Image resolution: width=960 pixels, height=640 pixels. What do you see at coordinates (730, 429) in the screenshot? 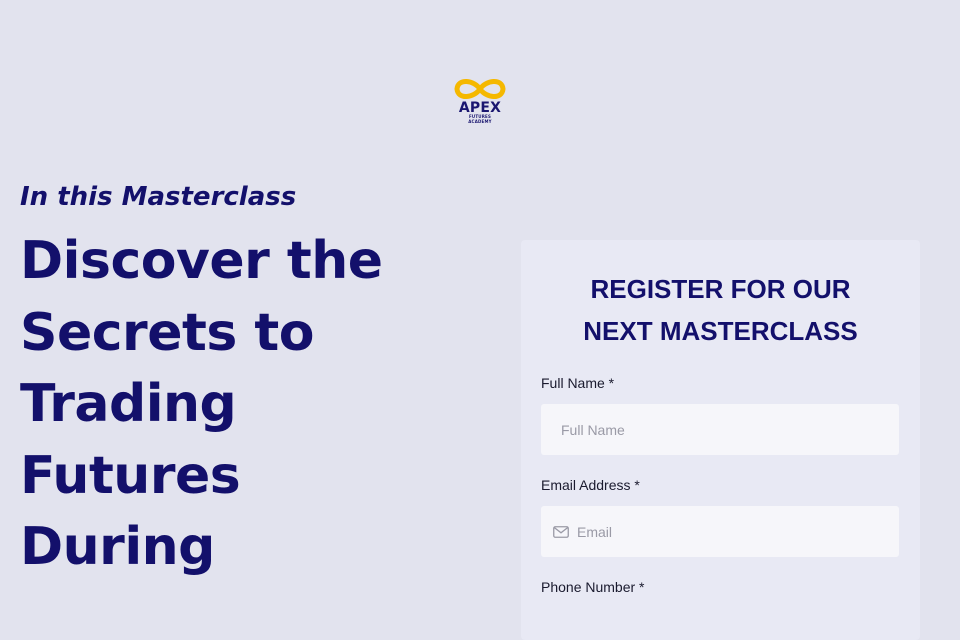
I see `full-name-input` at bounding box center [730, 429].